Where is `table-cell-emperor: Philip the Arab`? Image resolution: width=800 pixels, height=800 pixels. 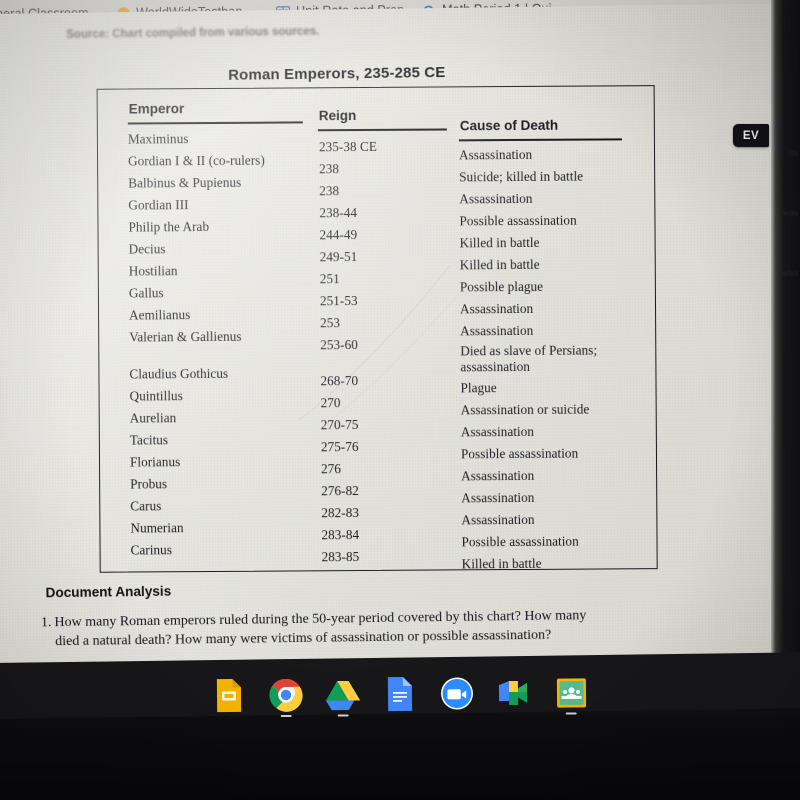 table-cell-emperor: Philip the Arab is located at coordinates (169, 226).